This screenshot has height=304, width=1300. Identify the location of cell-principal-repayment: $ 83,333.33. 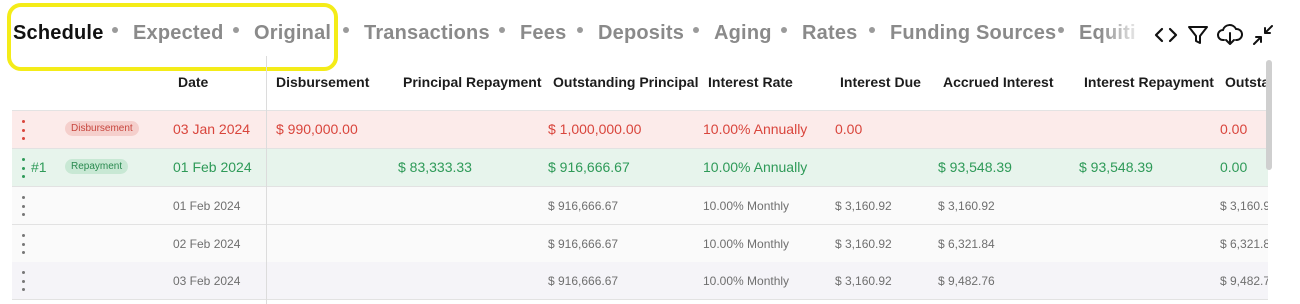
(435, 167).